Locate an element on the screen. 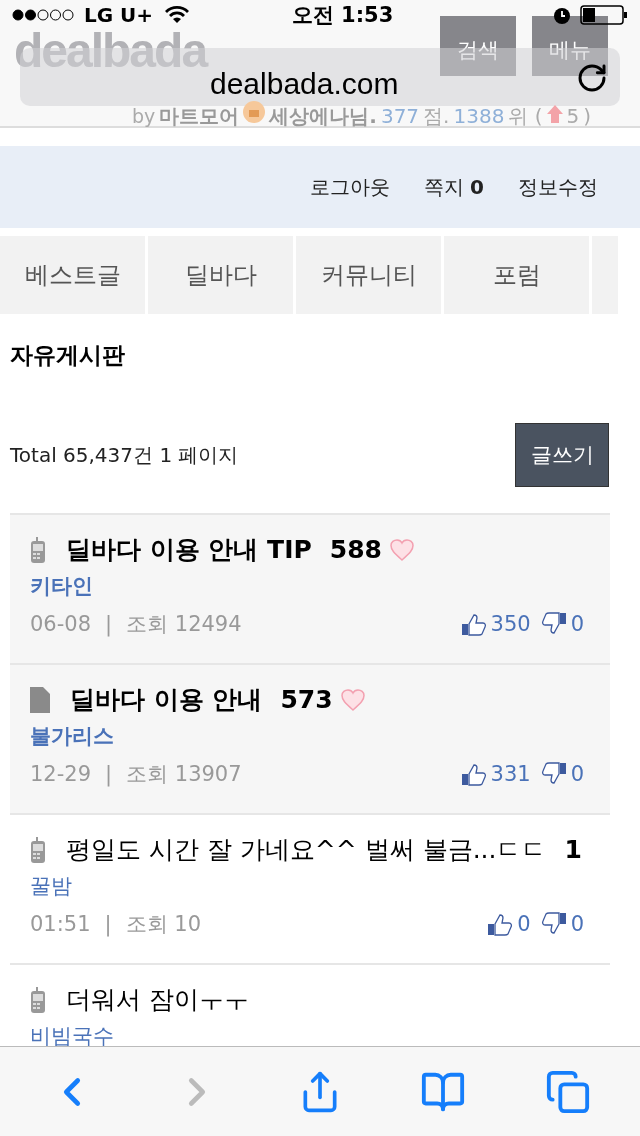  post-title: 딜바다 이용 안내 TIP is located at coordinates (189, 549).